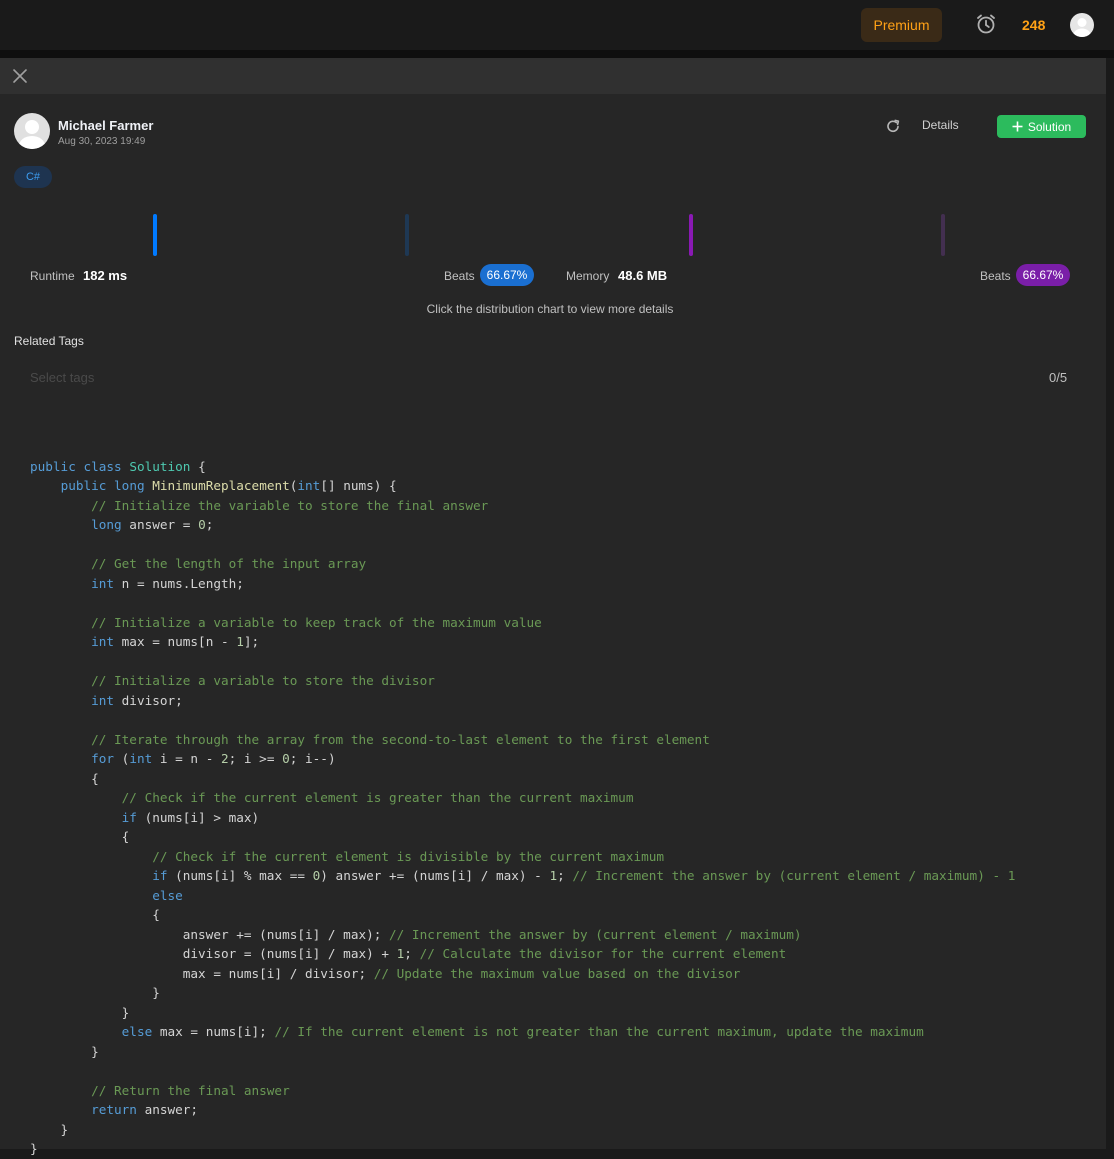 This screenshot has width=1114, height=1159. What do you see at coordinates (986, 24) in the screenshot?
I see `alarm-clock-icon` at bounding box center [986, 24].